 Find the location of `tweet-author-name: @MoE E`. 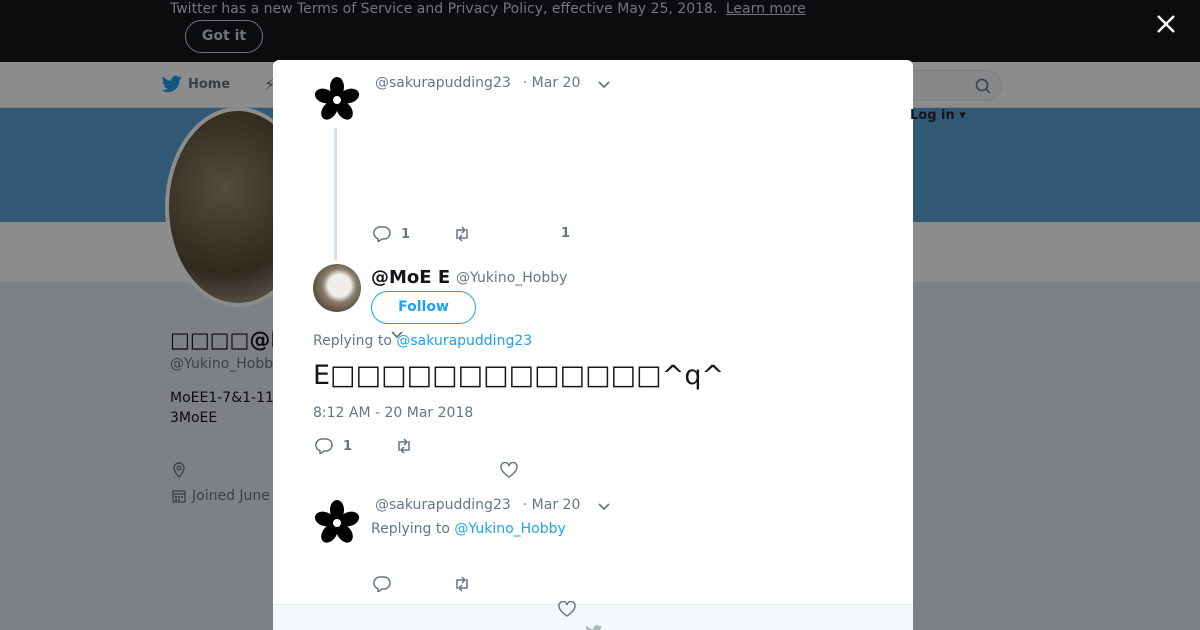

tweet-author-name: @MoE E is located at coordinates (410, 277).